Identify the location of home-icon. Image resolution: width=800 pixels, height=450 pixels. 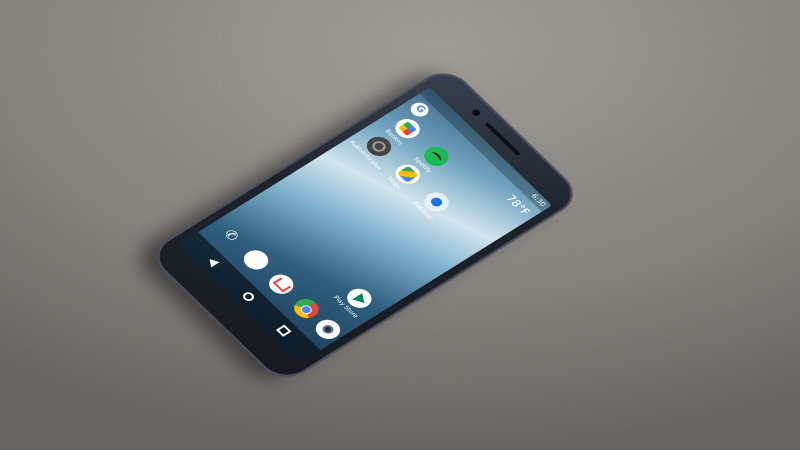
(248, 296).